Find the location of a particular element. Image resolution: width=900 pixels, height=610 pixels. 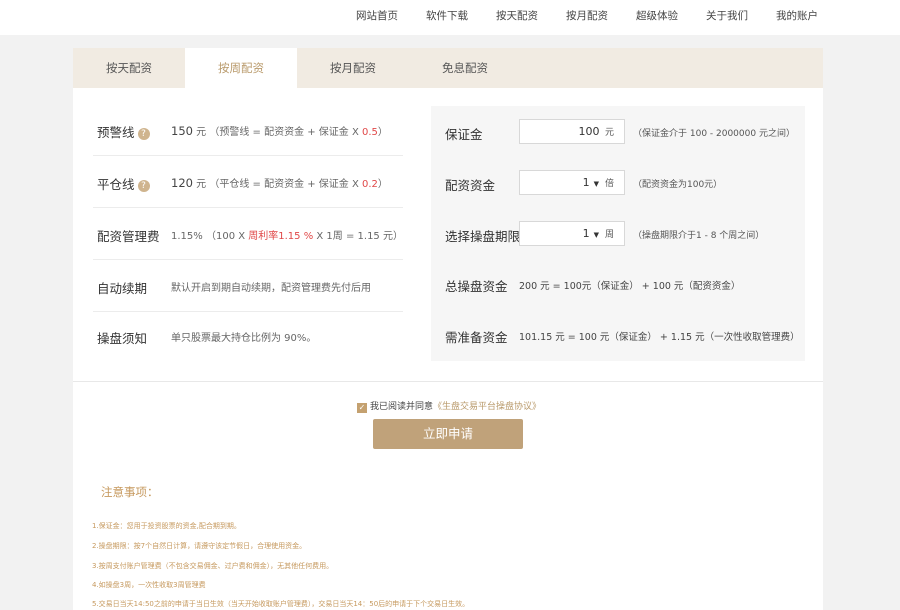

notice-row: 操盘须知 单只股票最大持仓比例为 90%。 is located at coordinates (238, 336).